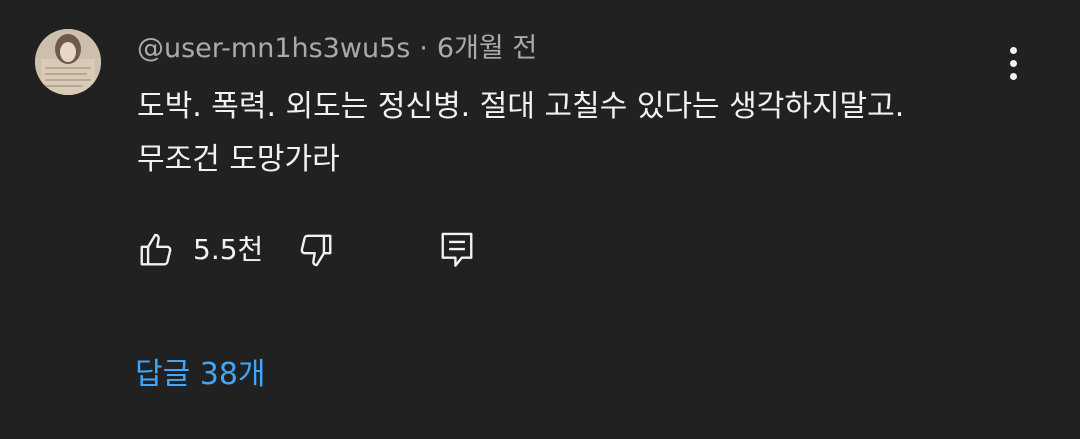 The image size is (1080, 439). I want to click on dislike-button, so click(316, 250).